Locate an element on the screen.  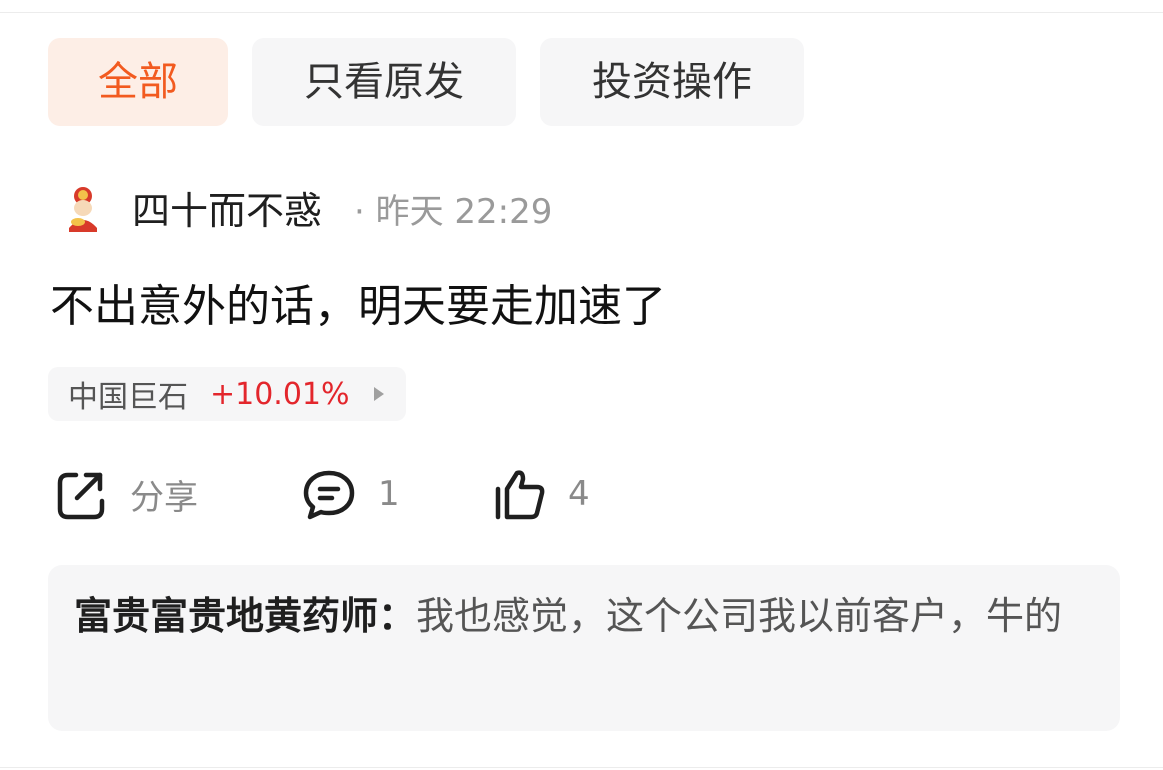
tab-original-only: 只看原发 is located at coordinates (384, 82).